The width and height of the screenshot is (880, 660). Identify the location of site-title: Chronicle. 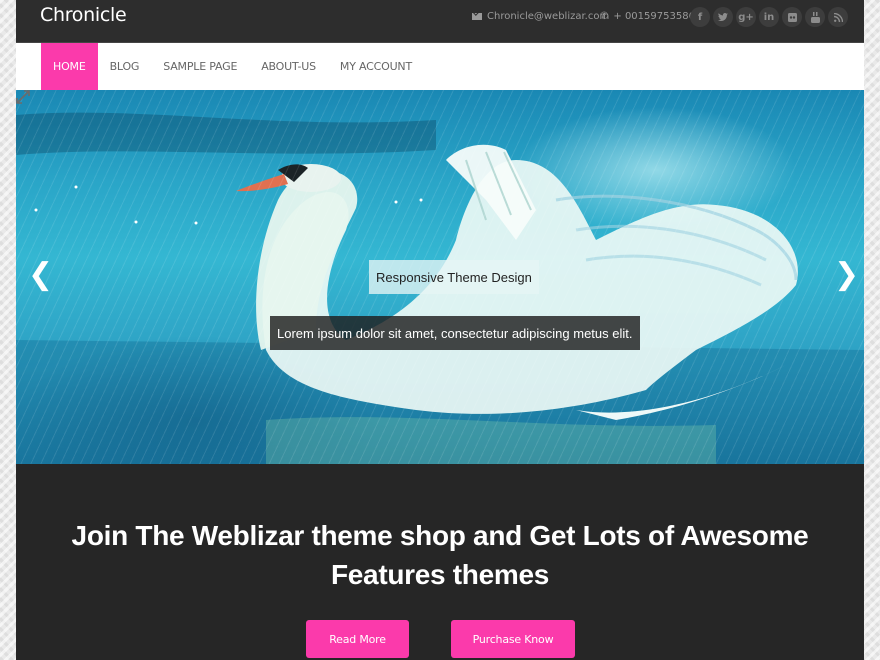
(83, 15).